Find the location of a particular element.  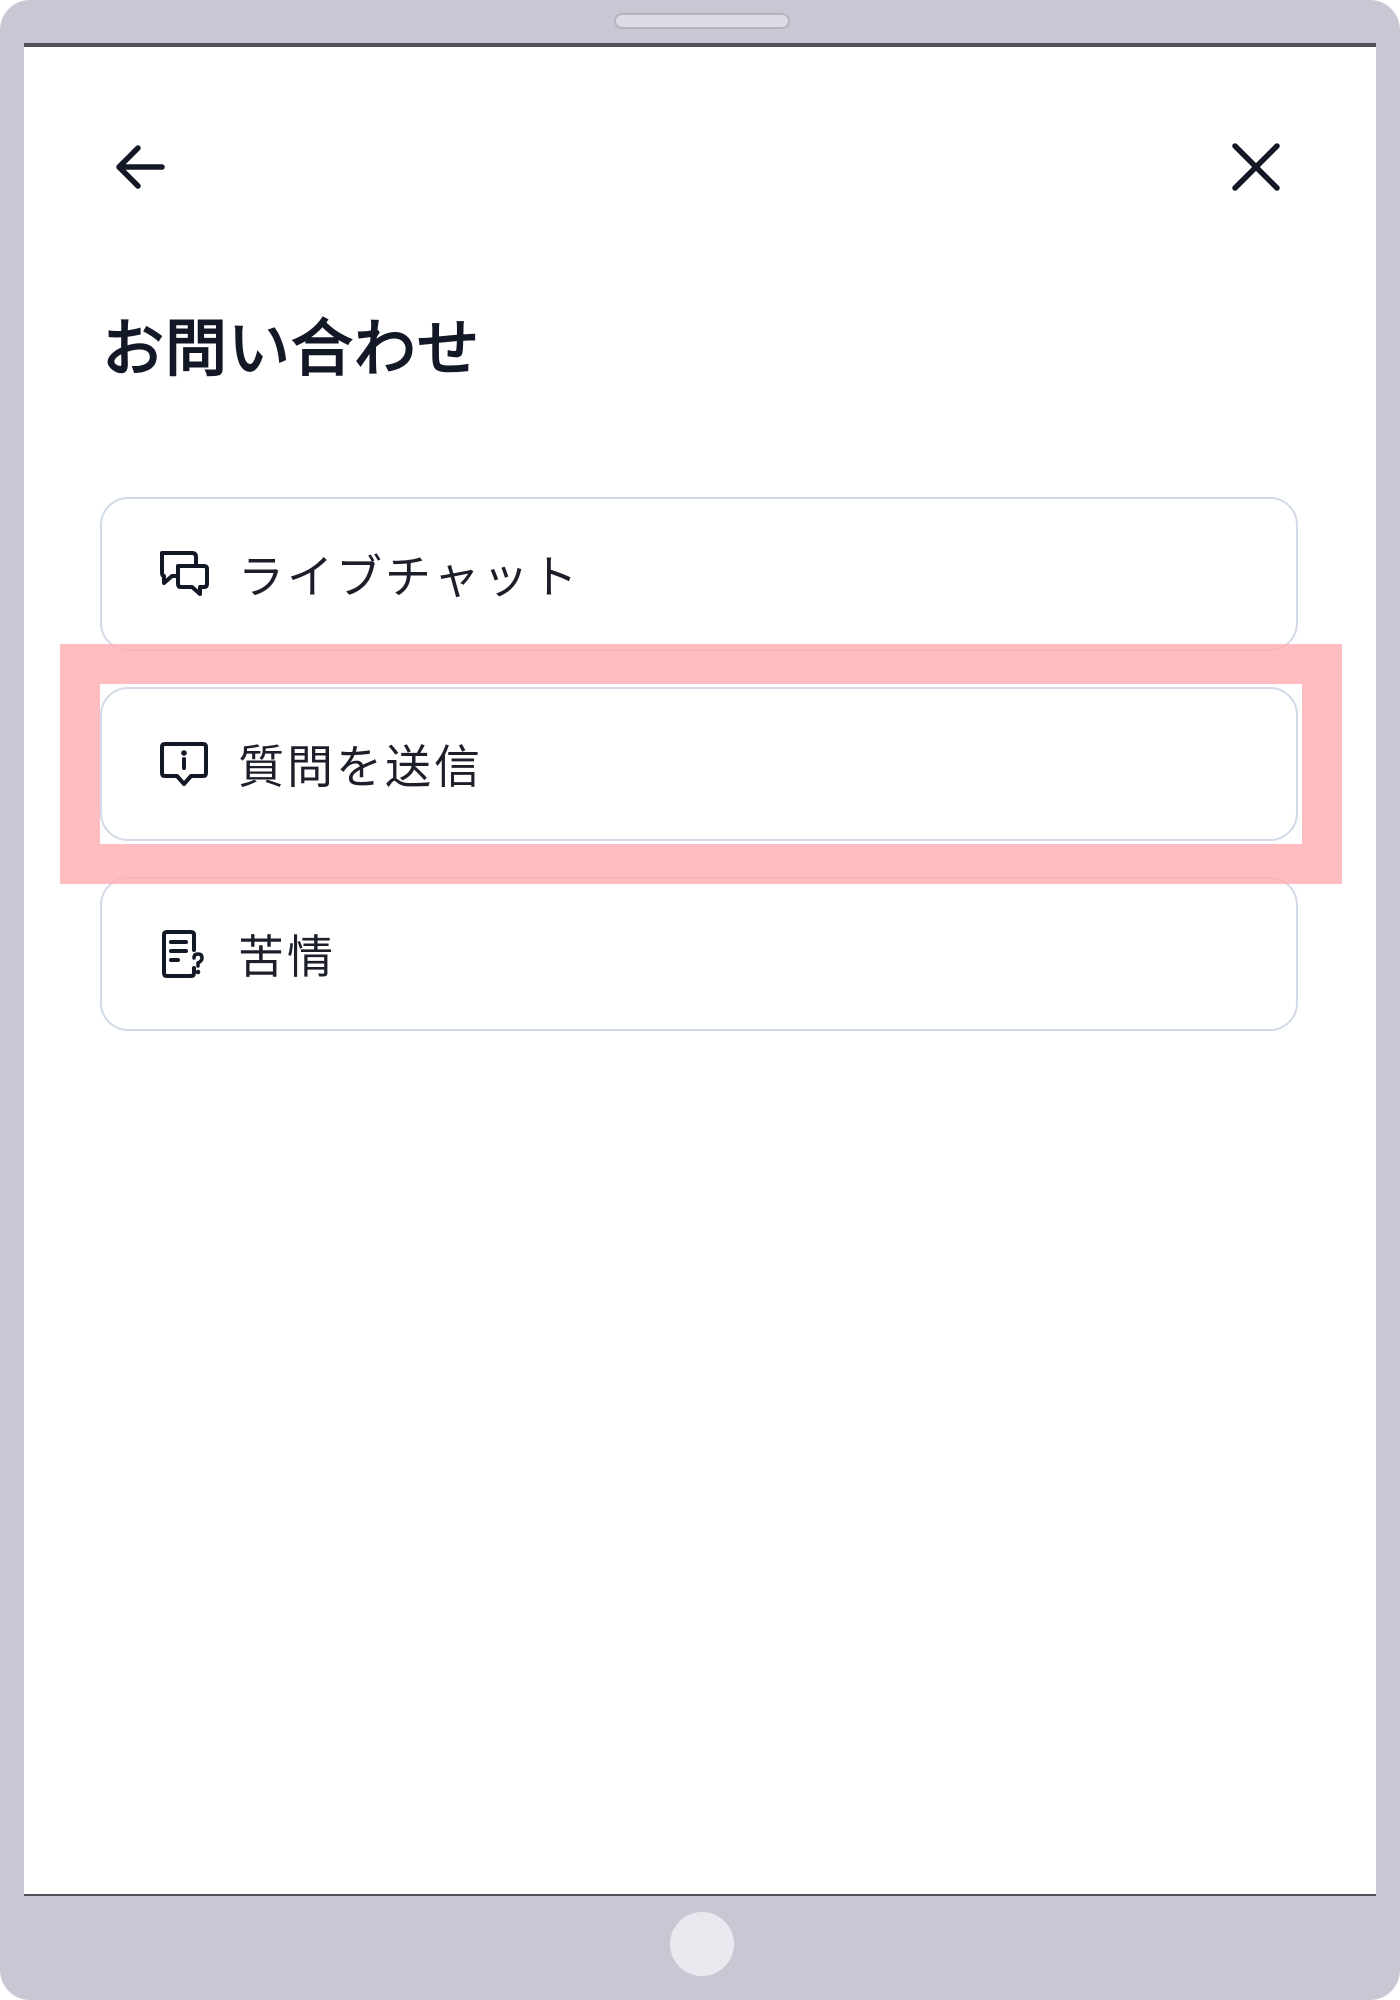

close-icon is located at coordinates (1256, 167).